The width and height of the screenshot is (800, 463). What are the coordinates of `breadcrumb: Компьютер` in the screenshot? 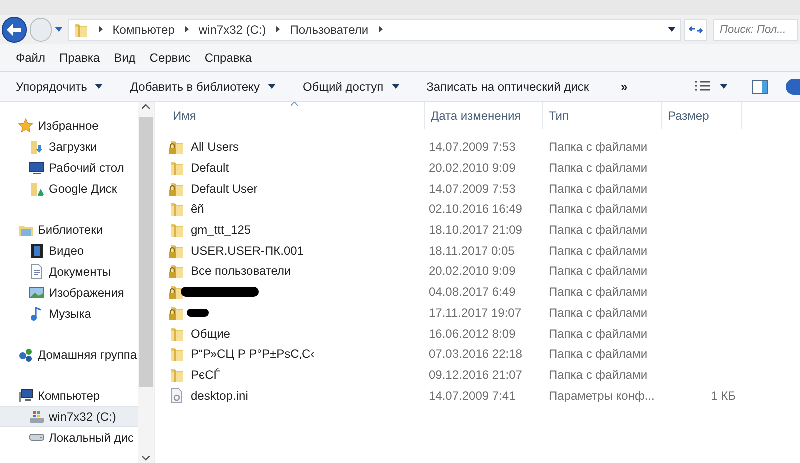 It's located at (143, 29).